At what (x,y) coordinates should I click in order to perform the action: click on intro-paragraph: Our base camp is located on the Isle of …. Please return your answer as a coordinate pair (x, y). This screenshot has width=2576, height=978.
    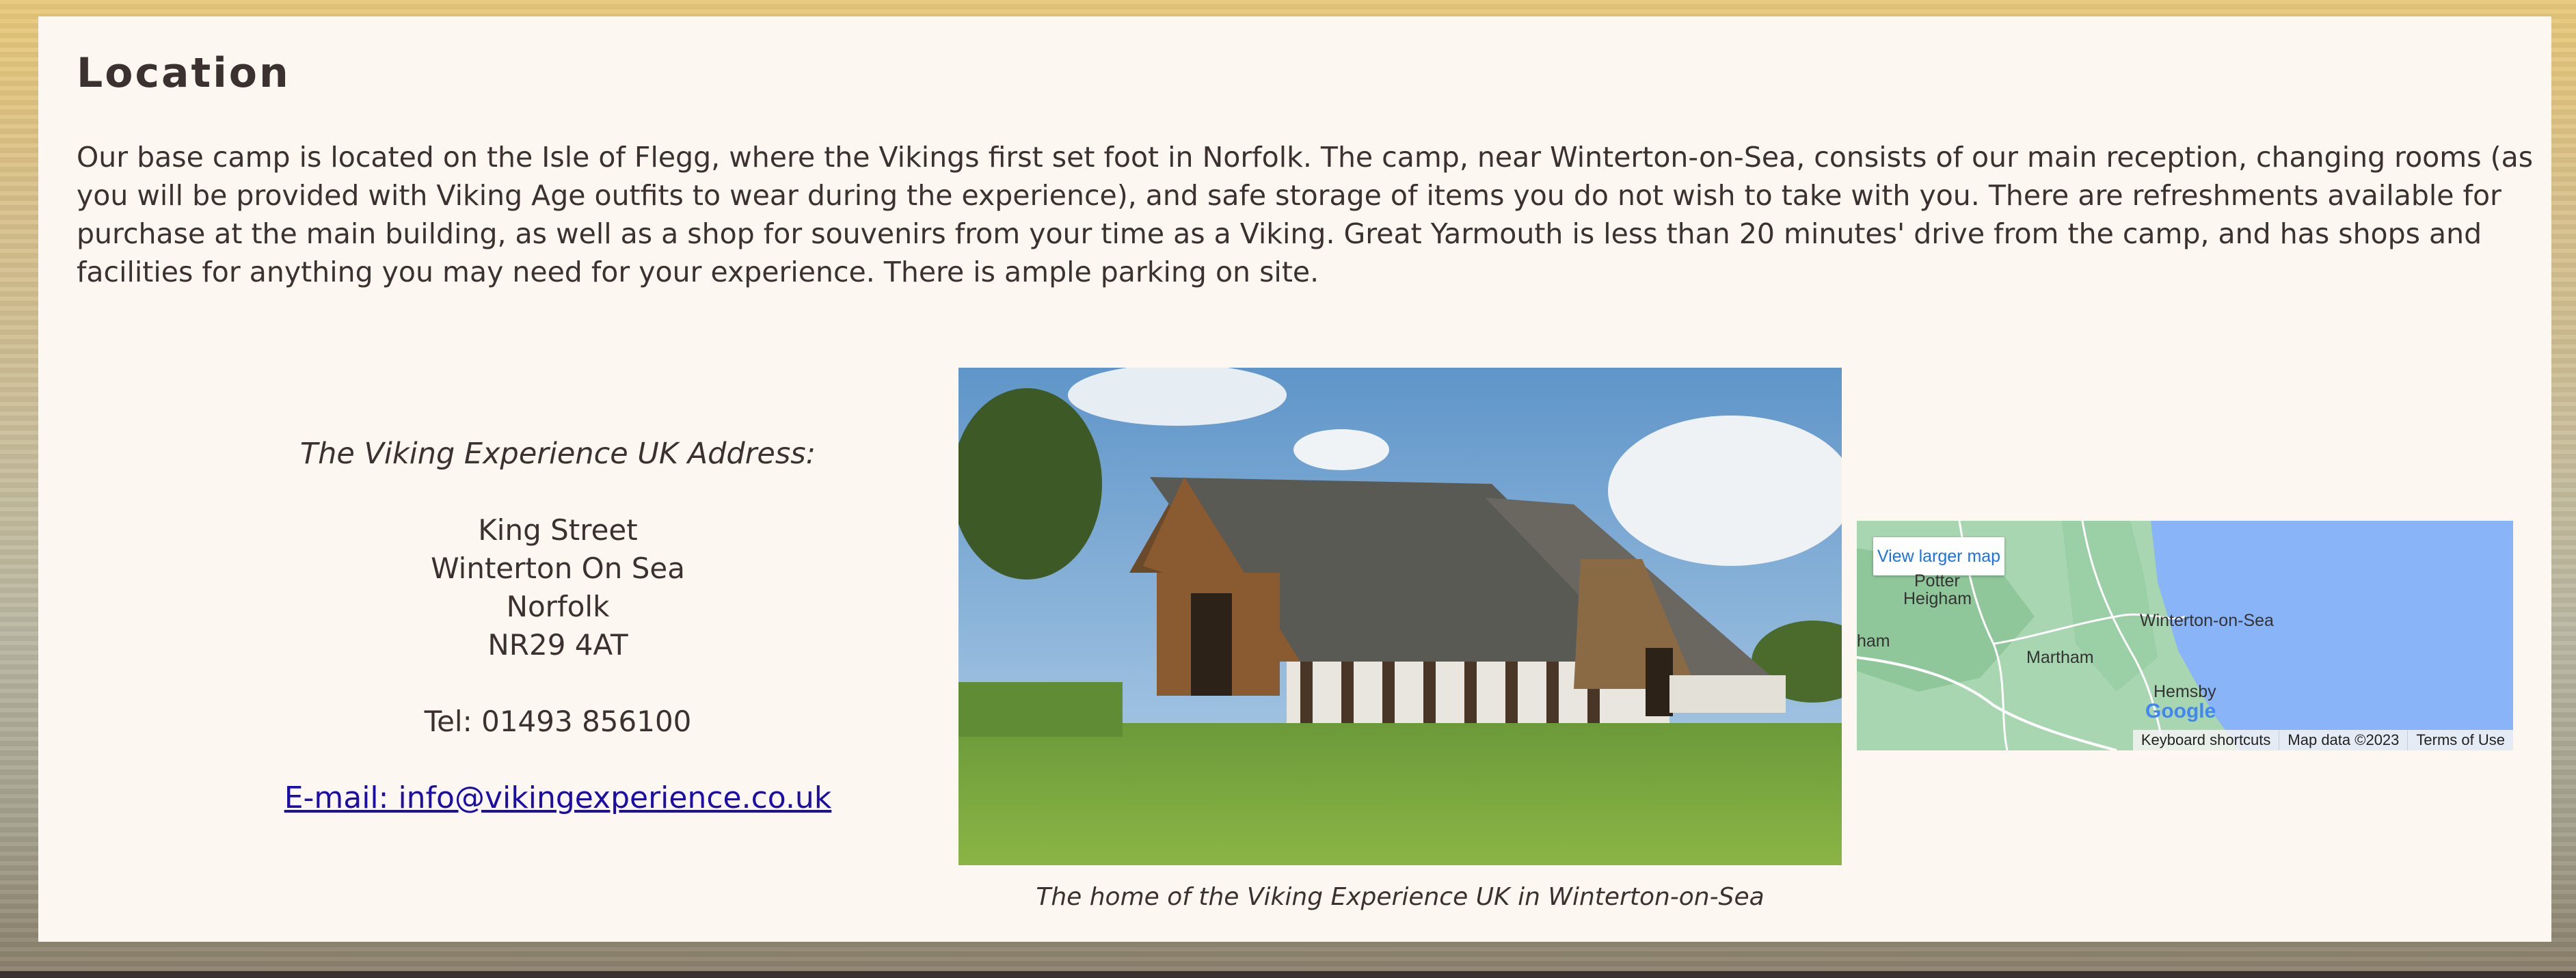
    Looking at the image, I should click on (1305, 214).